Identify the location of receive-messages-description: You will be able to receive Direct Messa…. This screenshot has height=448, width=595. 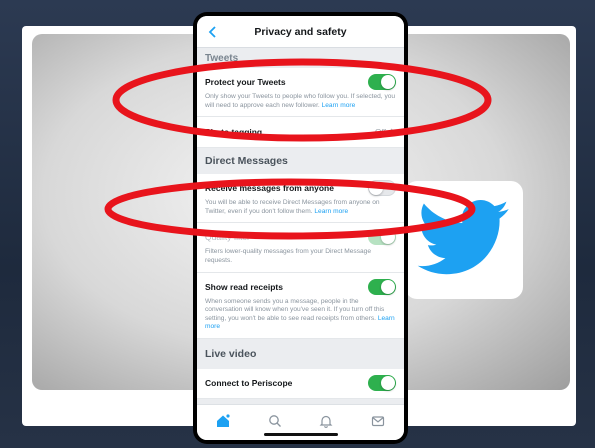
(300, 207).